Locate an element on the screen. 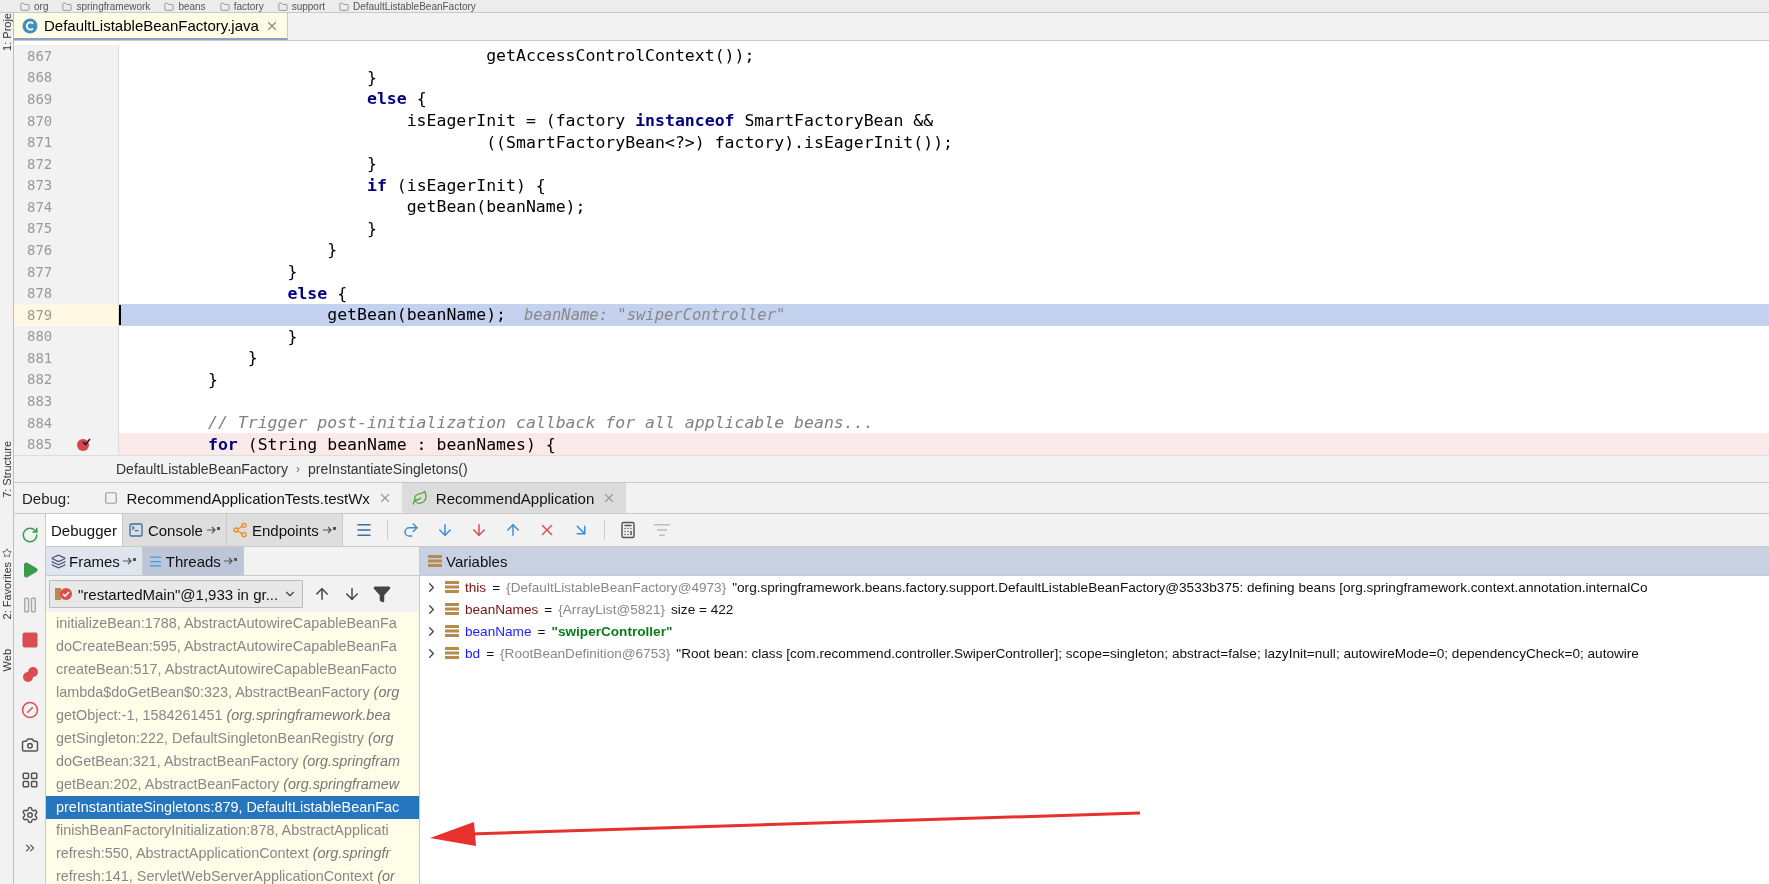 The height and width of the screenshot is (884, 1769). path-item: DefaultListableBeanFactory is located at coordinates (414, 6).